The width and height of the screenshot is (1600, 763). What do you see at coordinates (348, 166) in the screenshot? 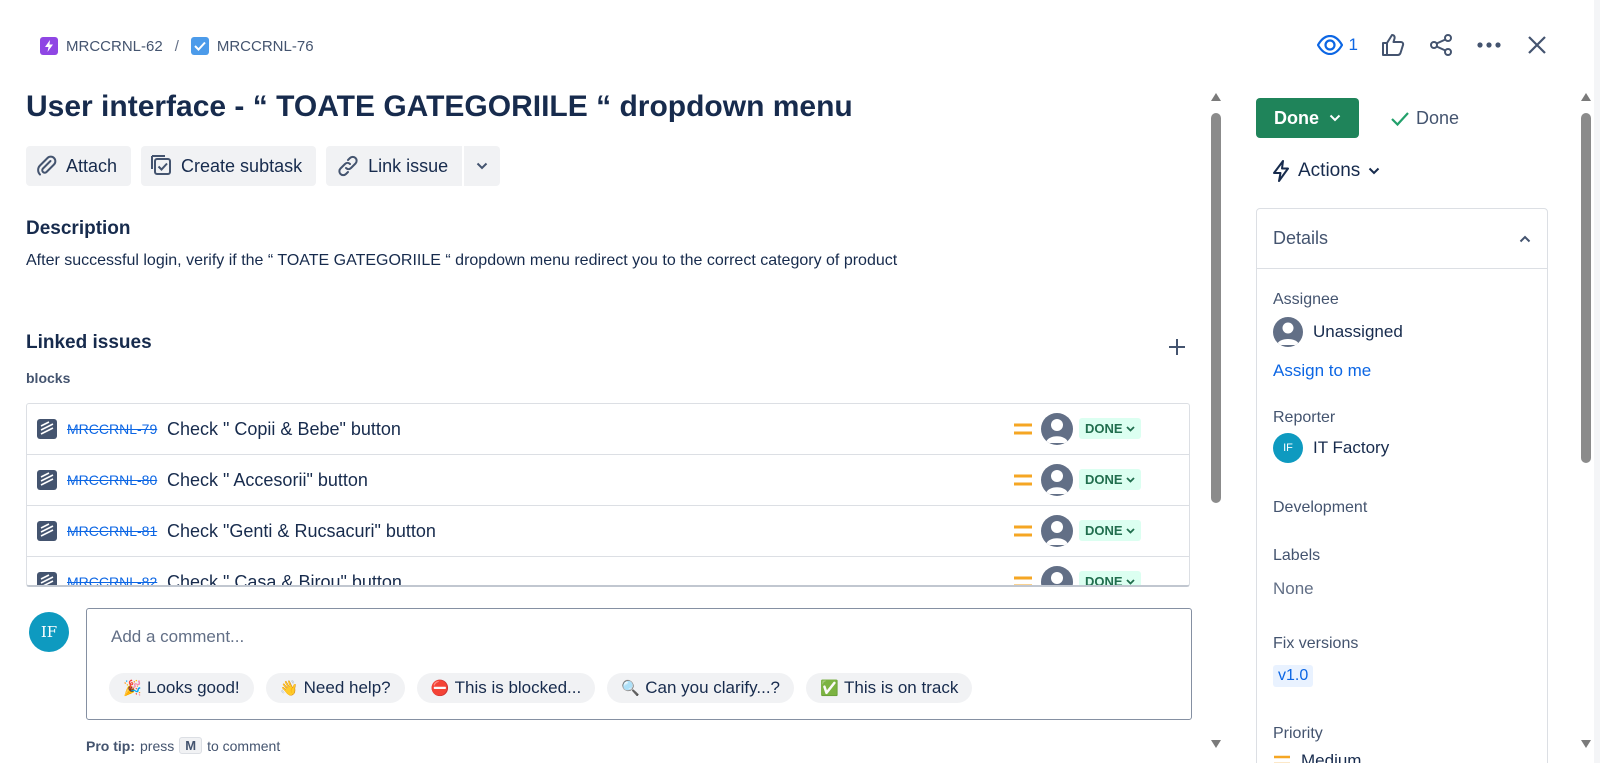
I see `link-icon` at bounding box center [348, 166].